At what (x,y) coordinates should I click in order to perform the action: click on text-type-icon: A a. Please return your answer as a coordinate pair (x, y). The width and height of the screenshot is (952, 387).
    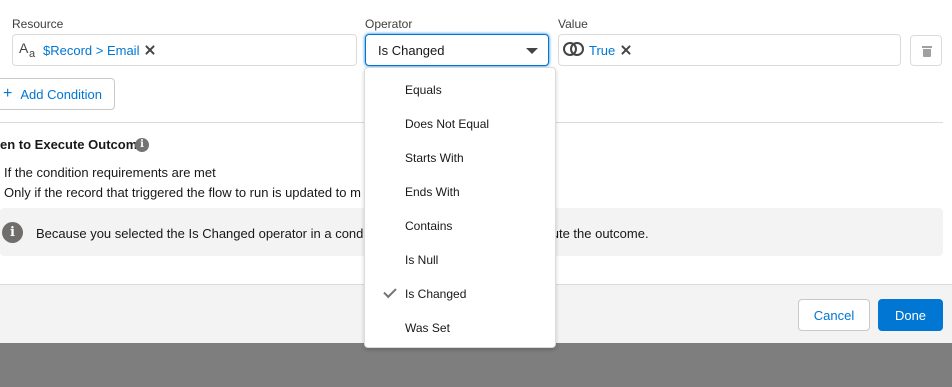
    Looking at the image, I should click on (29, 50).